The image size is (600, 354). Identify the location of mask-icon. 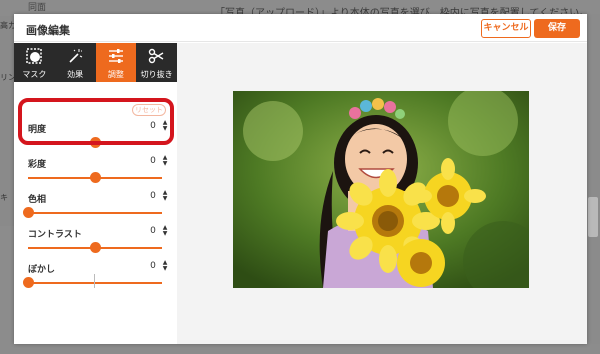
(34, 56).